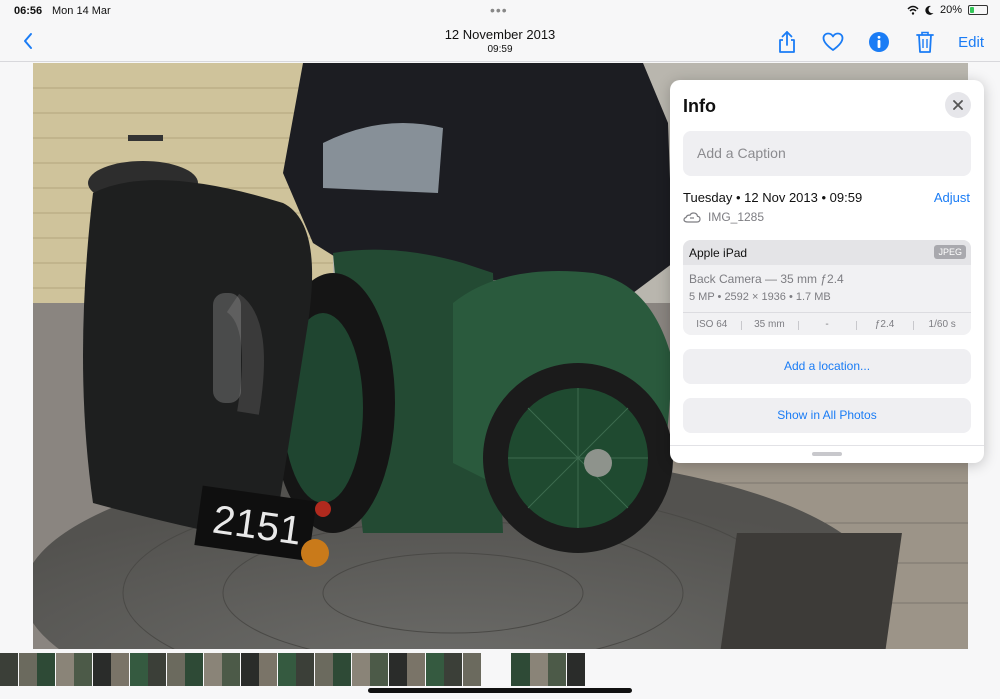  Describe the element at coordinates (913, 10) in the screenshot. I see `wifi-icon` at that location.